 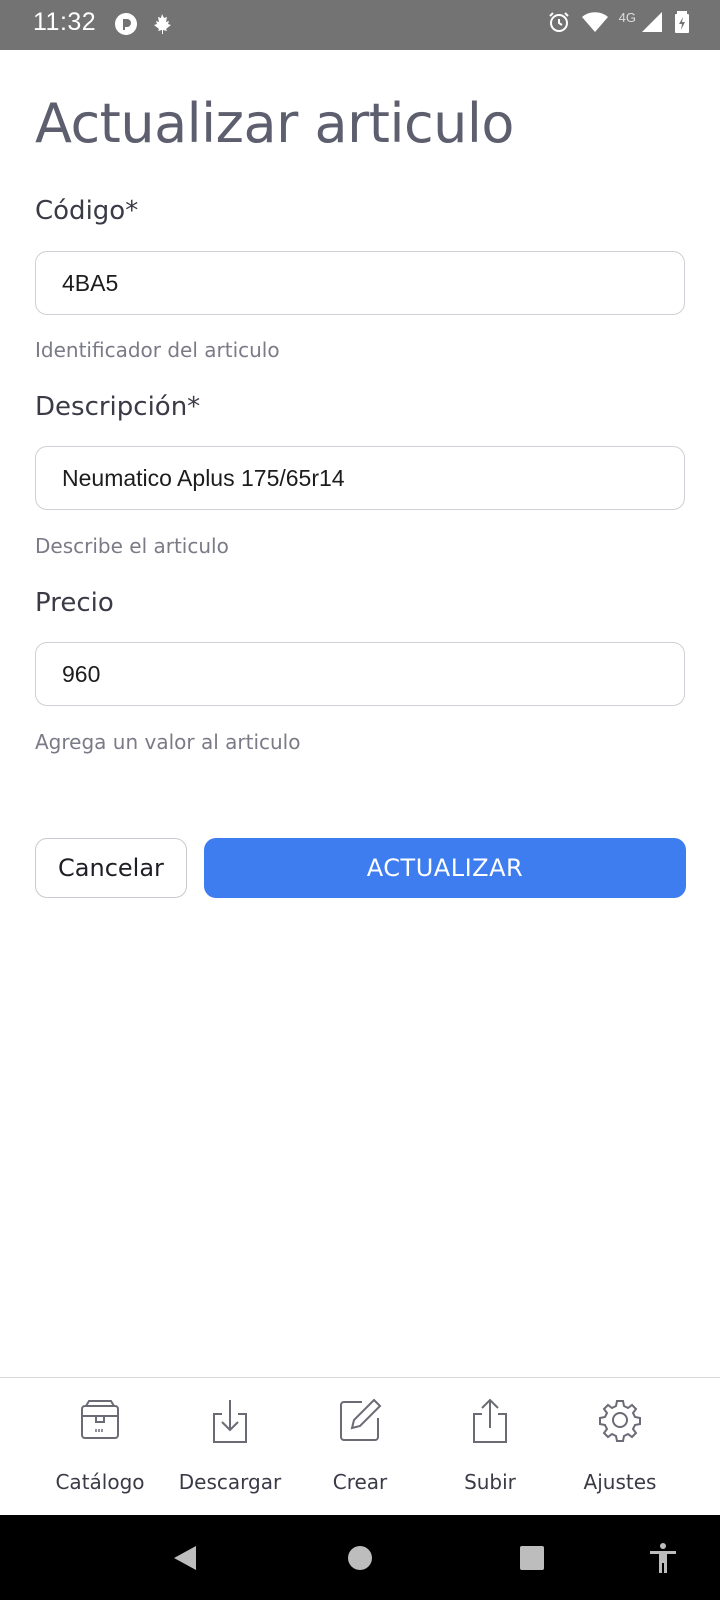 What do you see at coordinates (627, 17) in the screenshot?
I see `network-type-label: 4G` at bounding box center [627, 17].